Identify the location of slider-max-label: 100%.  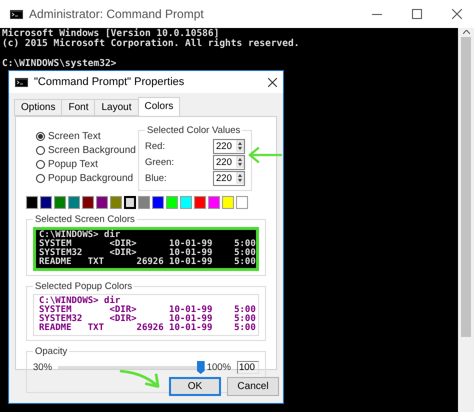
(218, 367).